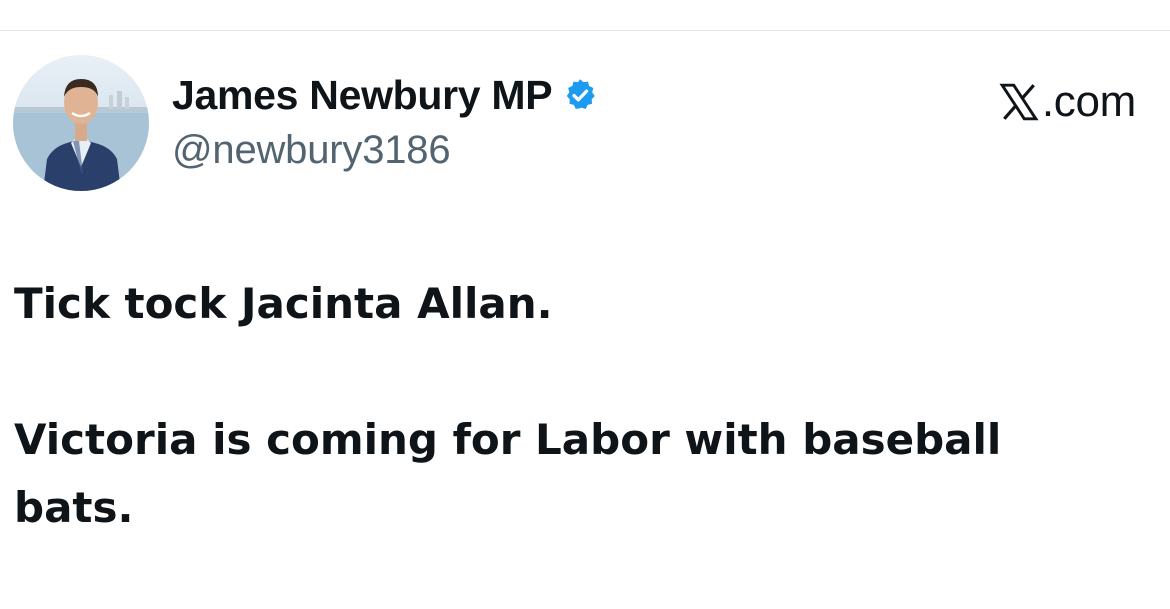 This screenshot has width=1170, height=609. Describe the element at coordinates (580, 95) in the screenshot. I see `verified-badge-icon` at that location.